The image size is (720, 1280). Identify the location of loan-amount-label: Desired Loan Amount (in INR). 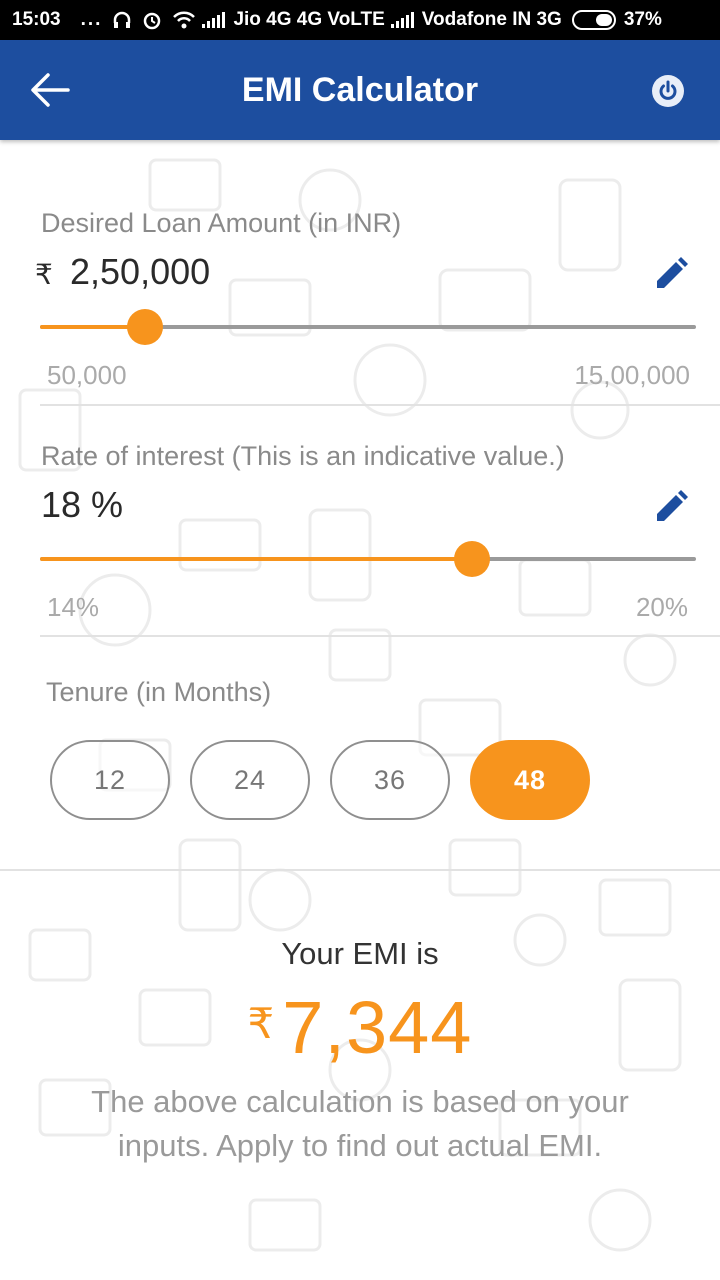
(221, 223).